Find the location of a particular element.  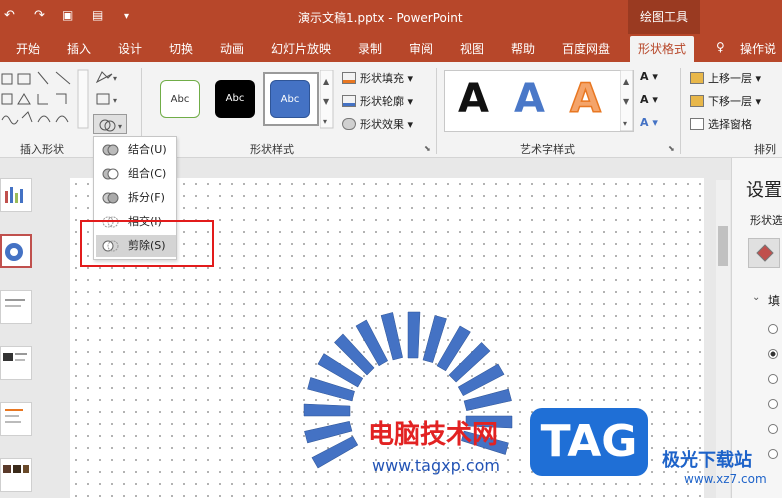

wordart-style-orange: A is located at coordinates (585, 99).